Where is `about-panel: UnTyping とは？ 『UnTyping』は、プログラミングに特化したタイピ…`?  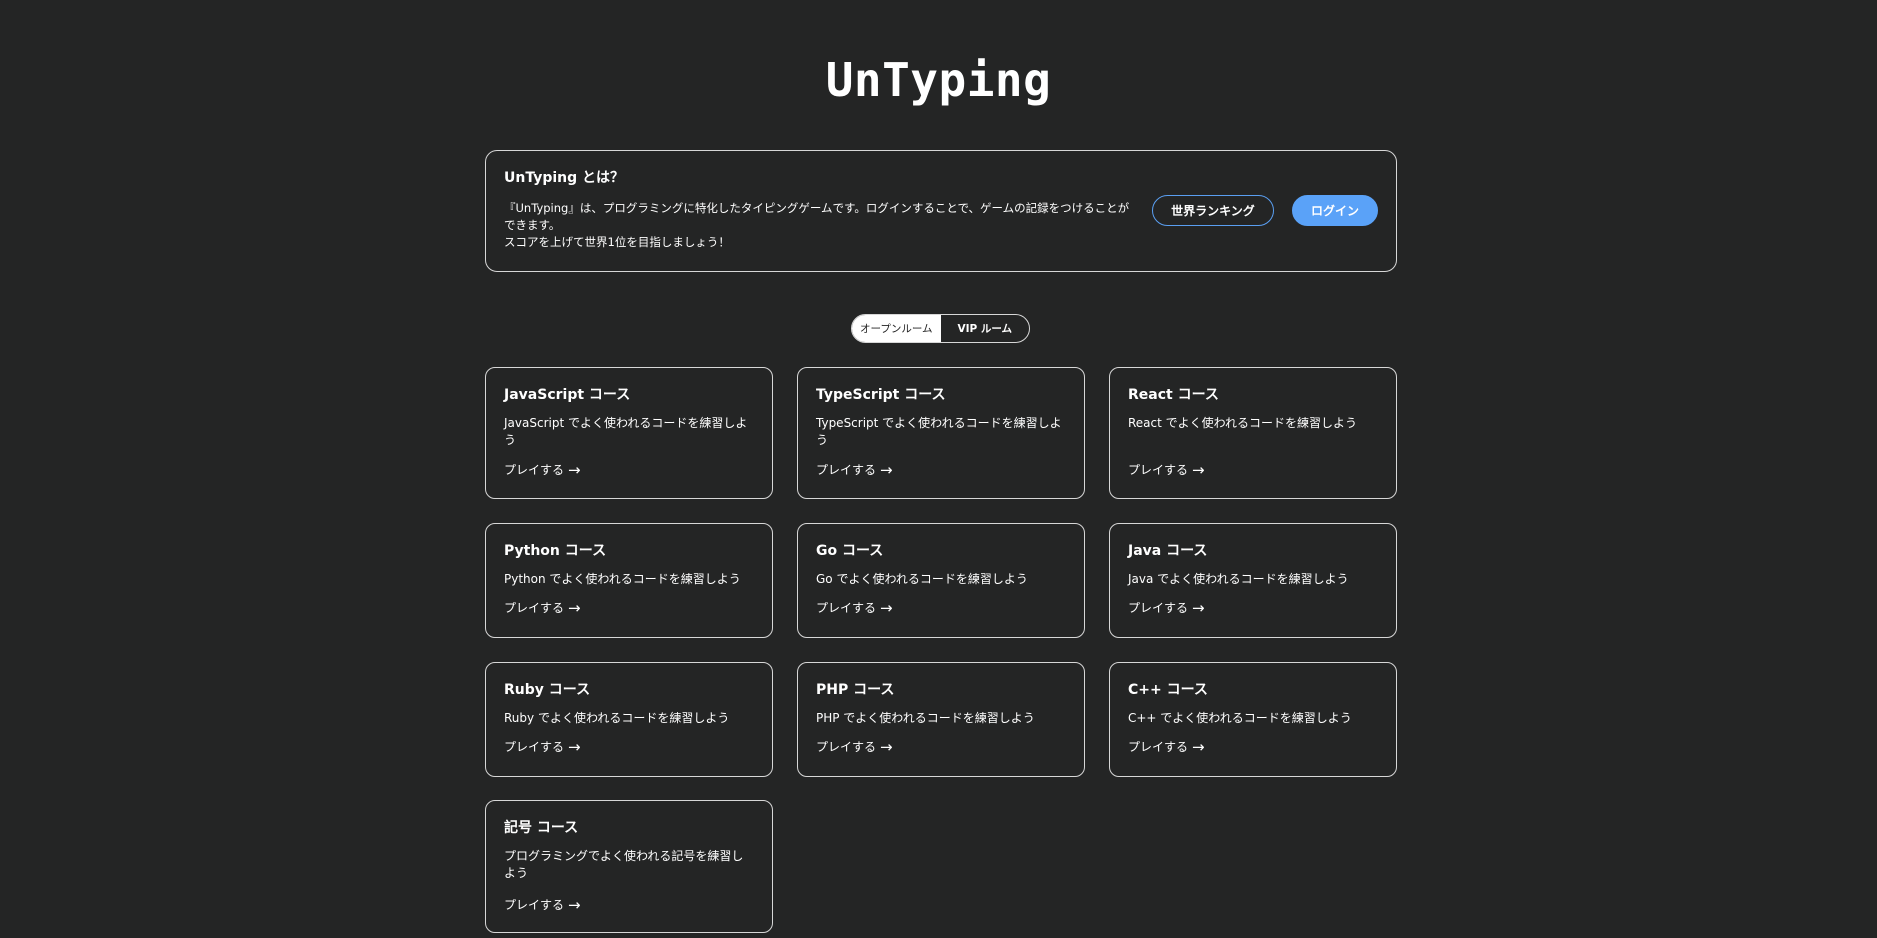
about-panel: UnTyping とは？ 『UnTyping』は、プログラミングに特化したタイピ… is located at coordinates (941, 211).